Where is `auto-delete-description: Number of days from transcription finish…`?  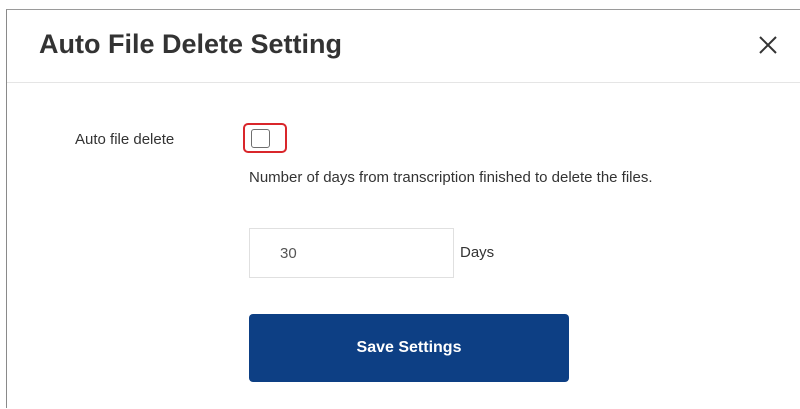 auto-delete-description: Number of days from transcription finish… is located at coordinates (451, 177).